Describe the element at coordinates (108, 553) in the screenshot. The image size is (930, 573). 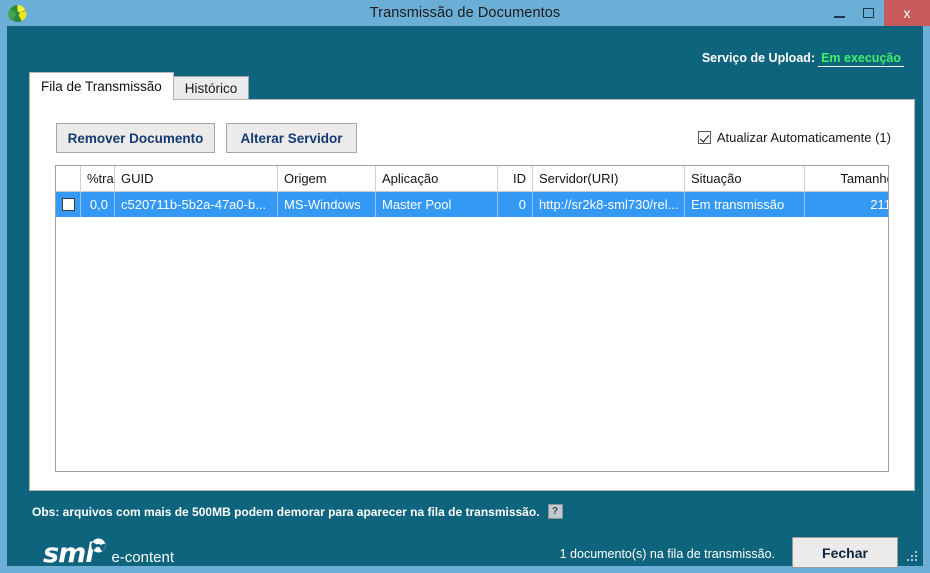
I see `brand-logo: sml e-content` at that location.